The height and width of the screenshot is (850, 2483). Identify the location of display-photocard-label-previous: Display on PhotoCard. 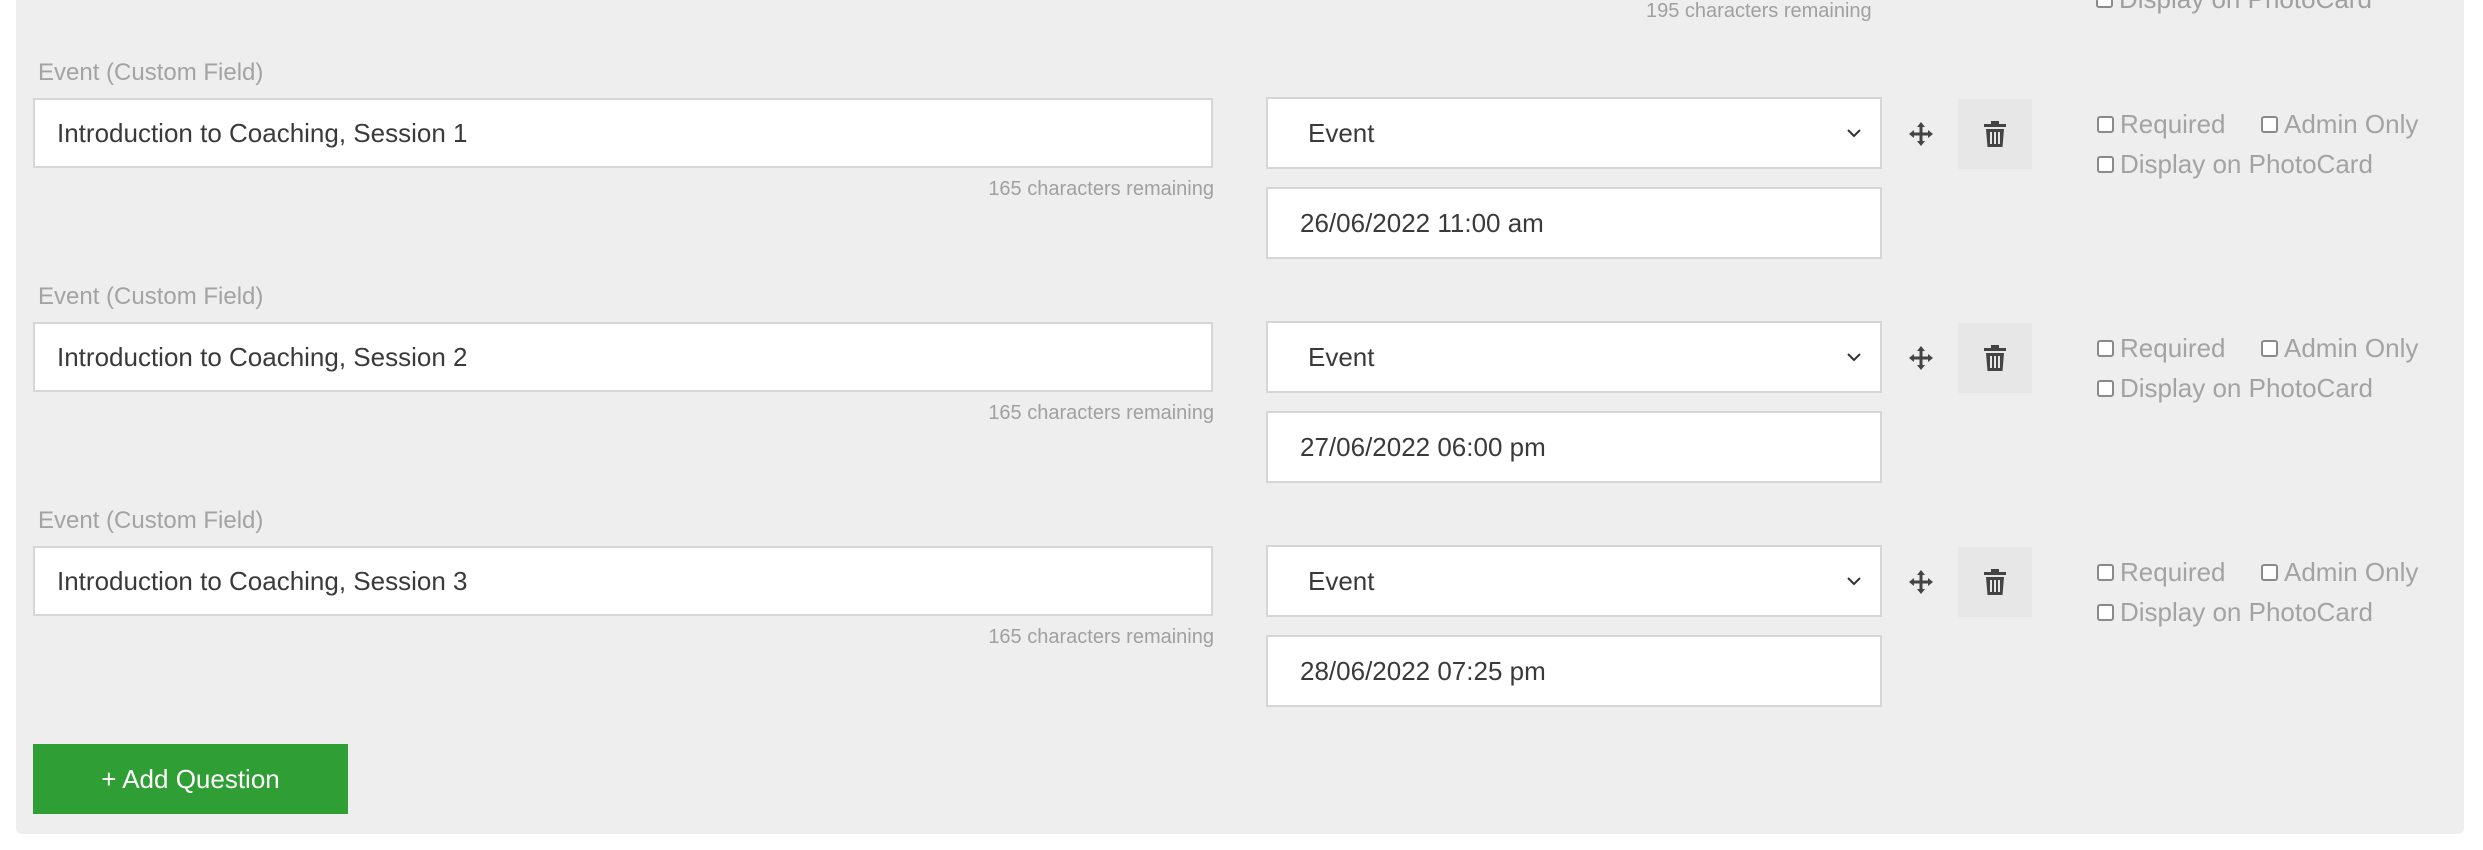
(2245, 7).